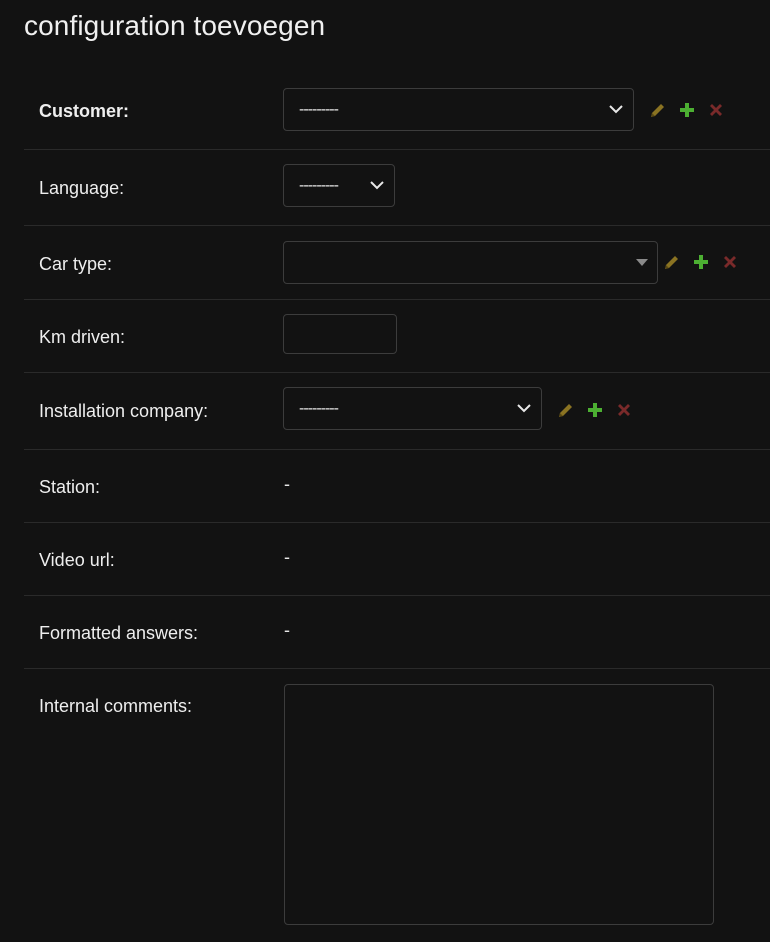  I want to click on internal-comments-label: Internal comments:, so click(116, 706).